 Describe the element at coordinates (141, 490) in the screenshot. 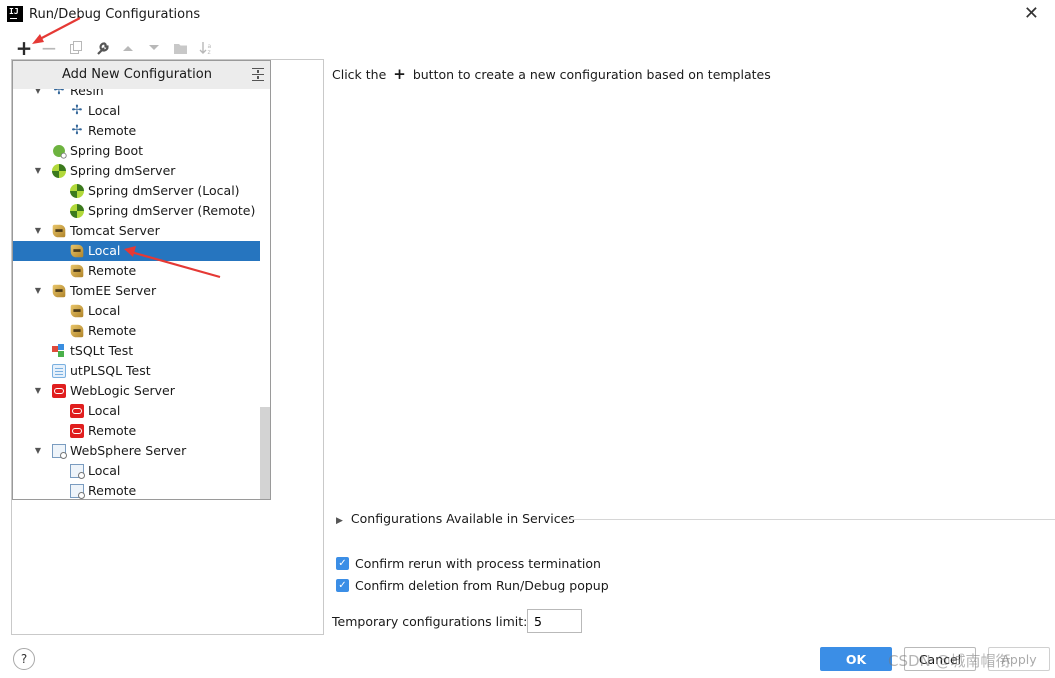

I see `list-item-websphere-remote: Remote` at that location.